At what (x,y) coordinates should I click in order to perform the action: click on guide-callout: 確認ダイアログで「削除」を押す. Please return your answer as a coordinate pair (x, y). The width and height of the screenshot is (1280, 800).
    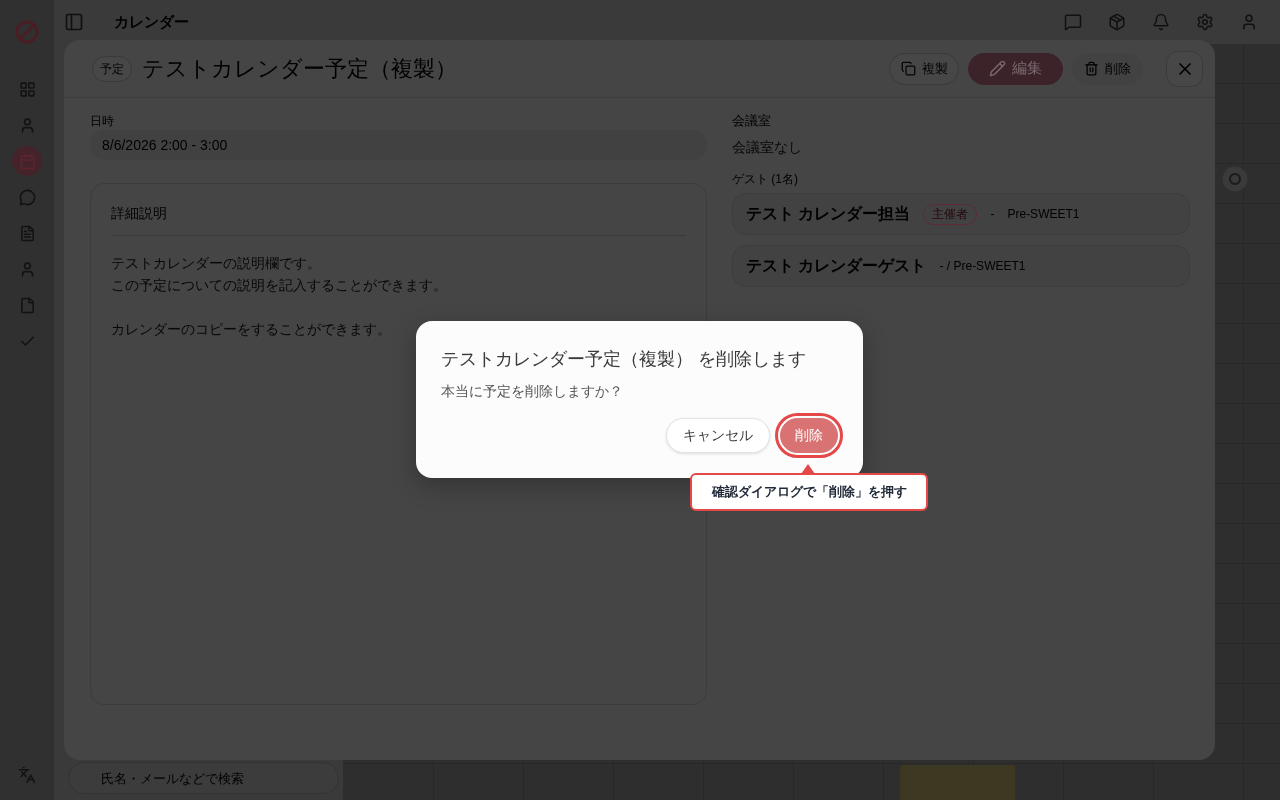
    Looking at the image, I should click on (809, 487).